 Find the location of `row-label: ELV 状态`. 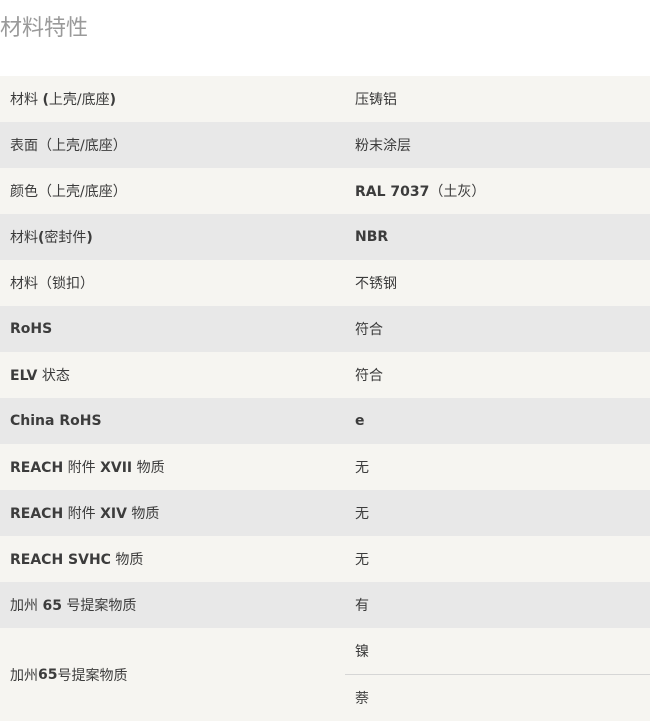

row-label: ELV 状态 is located at coordinates (40, 376).